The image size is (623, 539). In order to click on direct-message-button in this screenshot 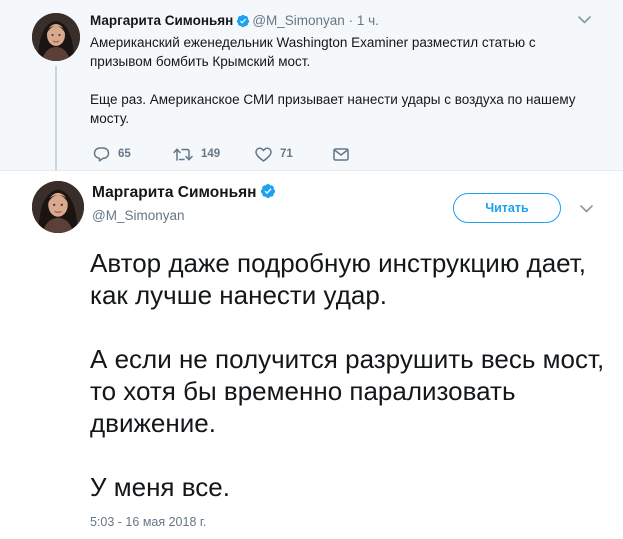, I will do `click(341, 154)`.